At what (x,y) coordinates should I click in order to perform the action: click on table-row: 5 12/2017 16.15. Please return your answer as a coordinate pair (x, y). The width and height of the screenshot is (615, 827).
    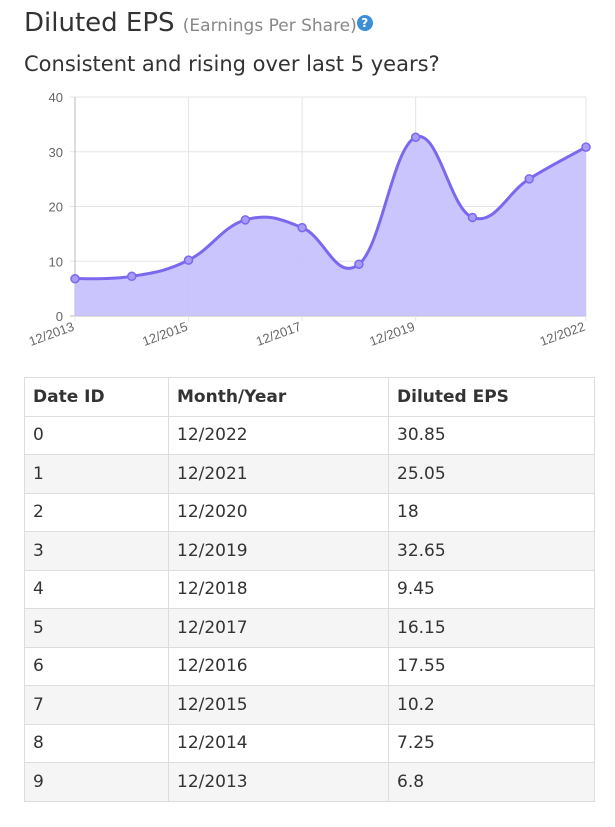
    Looking at the image, I should click on (309, 628).